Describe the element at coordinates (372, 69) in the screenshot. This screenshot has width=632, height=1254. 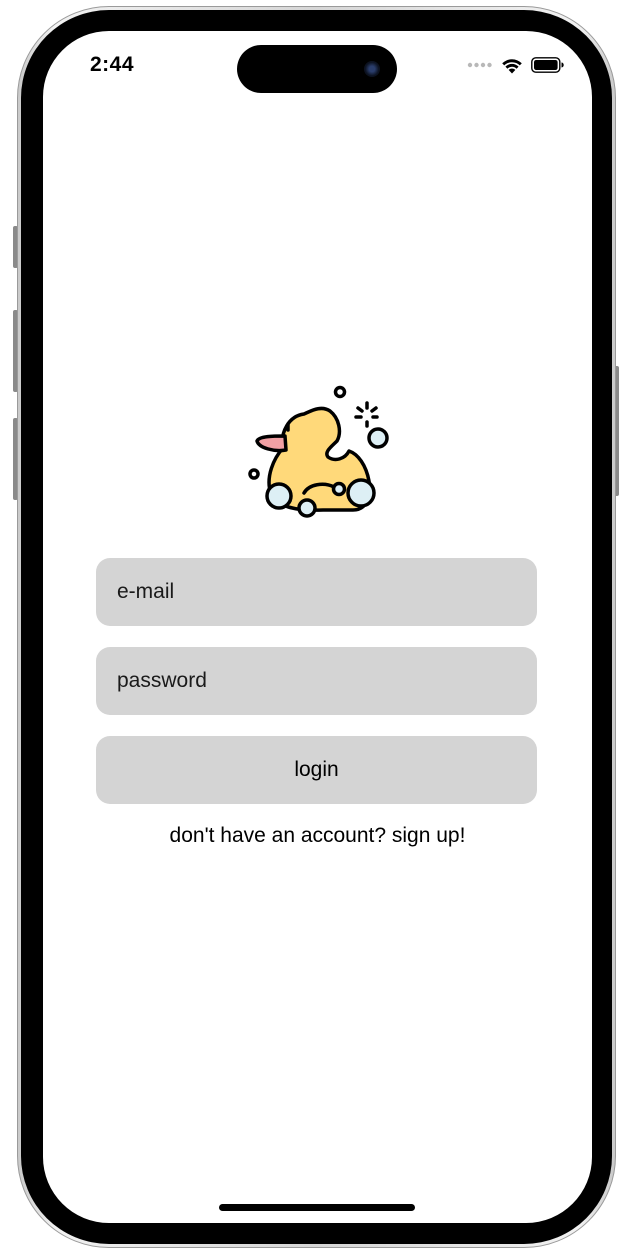
I see `front-camera` at that location.